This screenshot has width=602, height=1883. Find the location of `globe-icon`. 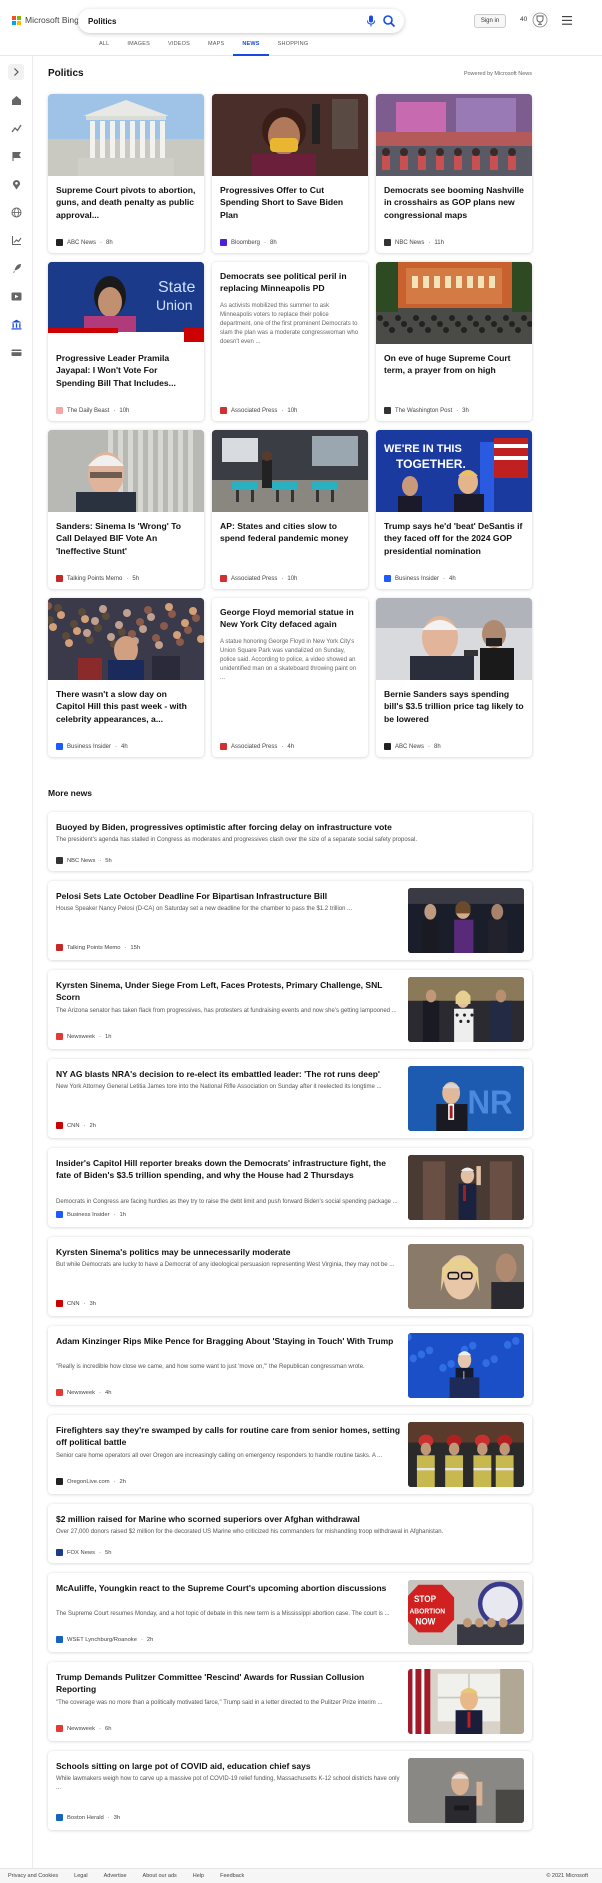

globe-icon is located at coordinates (16, 212).